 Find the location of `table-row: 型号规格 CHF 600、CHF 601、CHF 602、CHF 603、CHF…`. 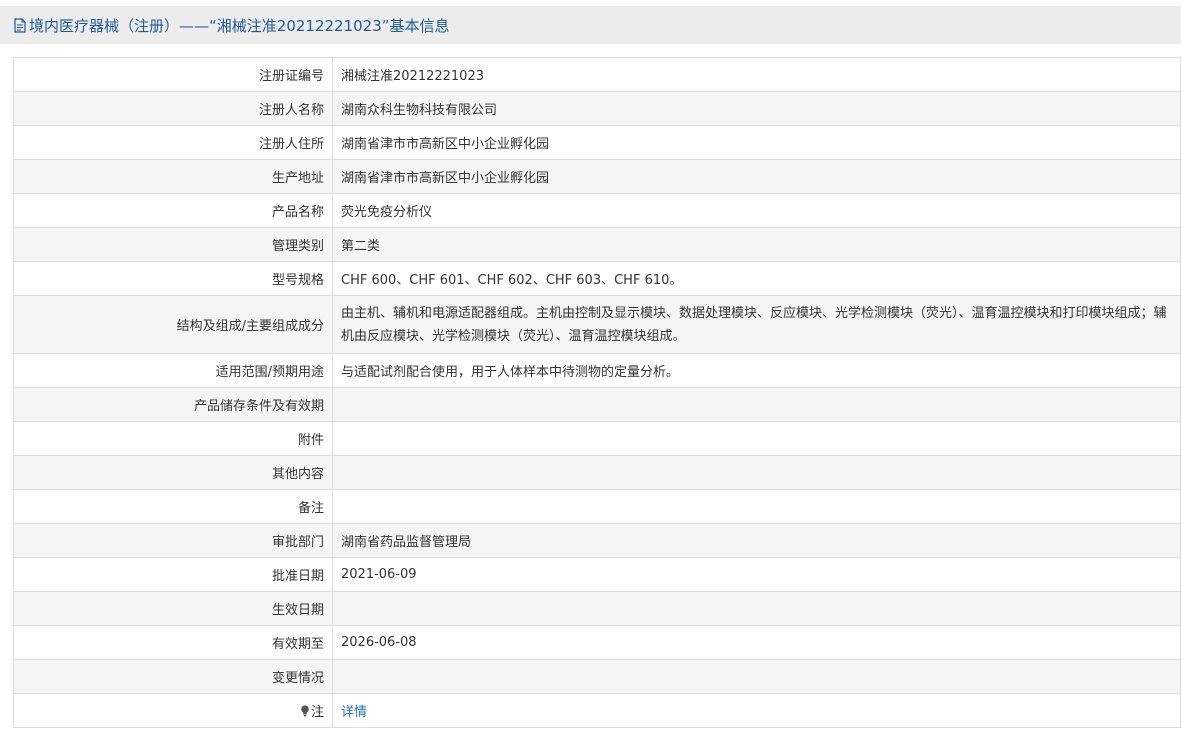

table-row: 型号规格 CHF 600、CHF 601、CHF 602、CHF 603、CHF… is located at coordinates (597, 278).